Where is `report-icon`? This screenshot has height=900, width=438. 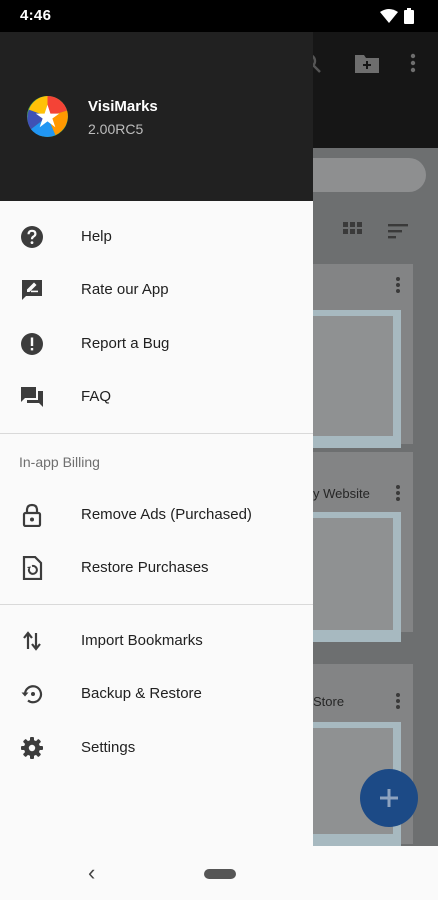 report-icon is located at coordinates (32, 344).